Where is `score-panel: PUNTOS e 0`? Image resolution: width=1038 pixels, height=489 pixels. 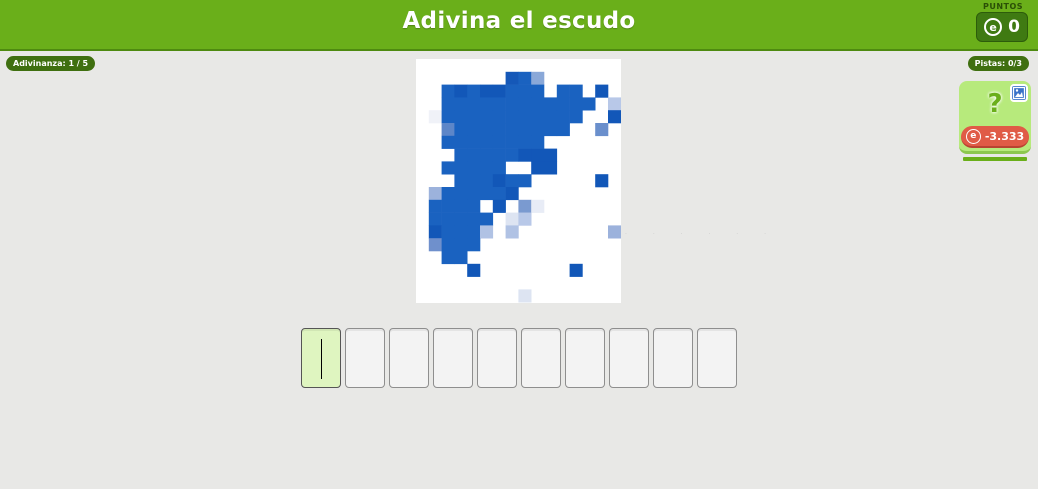 score-panel: PUNTOS e 0 is located at coordinates (1003, 22).